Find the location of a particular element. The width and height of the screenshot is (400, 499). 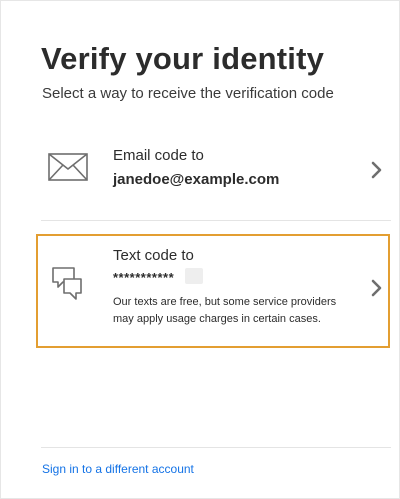

option-divider is located at coordinates (216, 220).